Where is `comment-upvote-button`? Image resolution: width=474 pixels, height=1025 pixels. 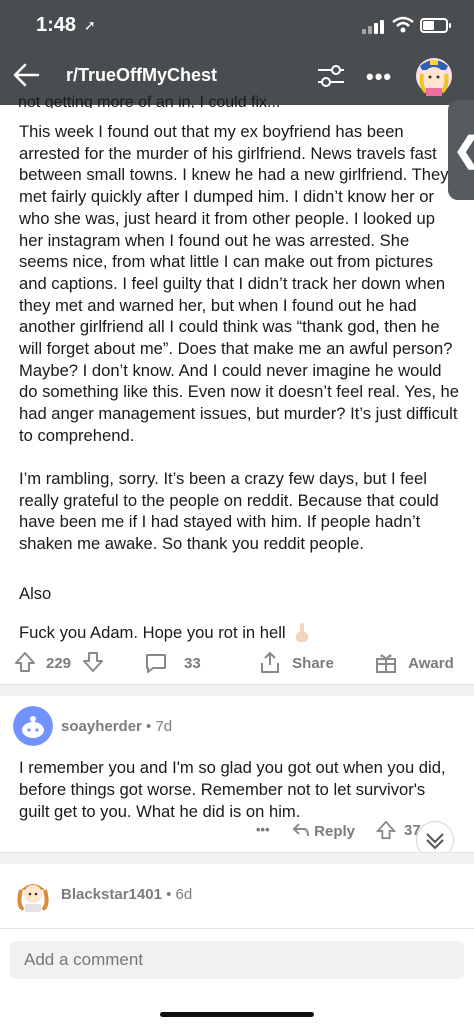
comment-upvote-button is located at coordinates (386, 832).